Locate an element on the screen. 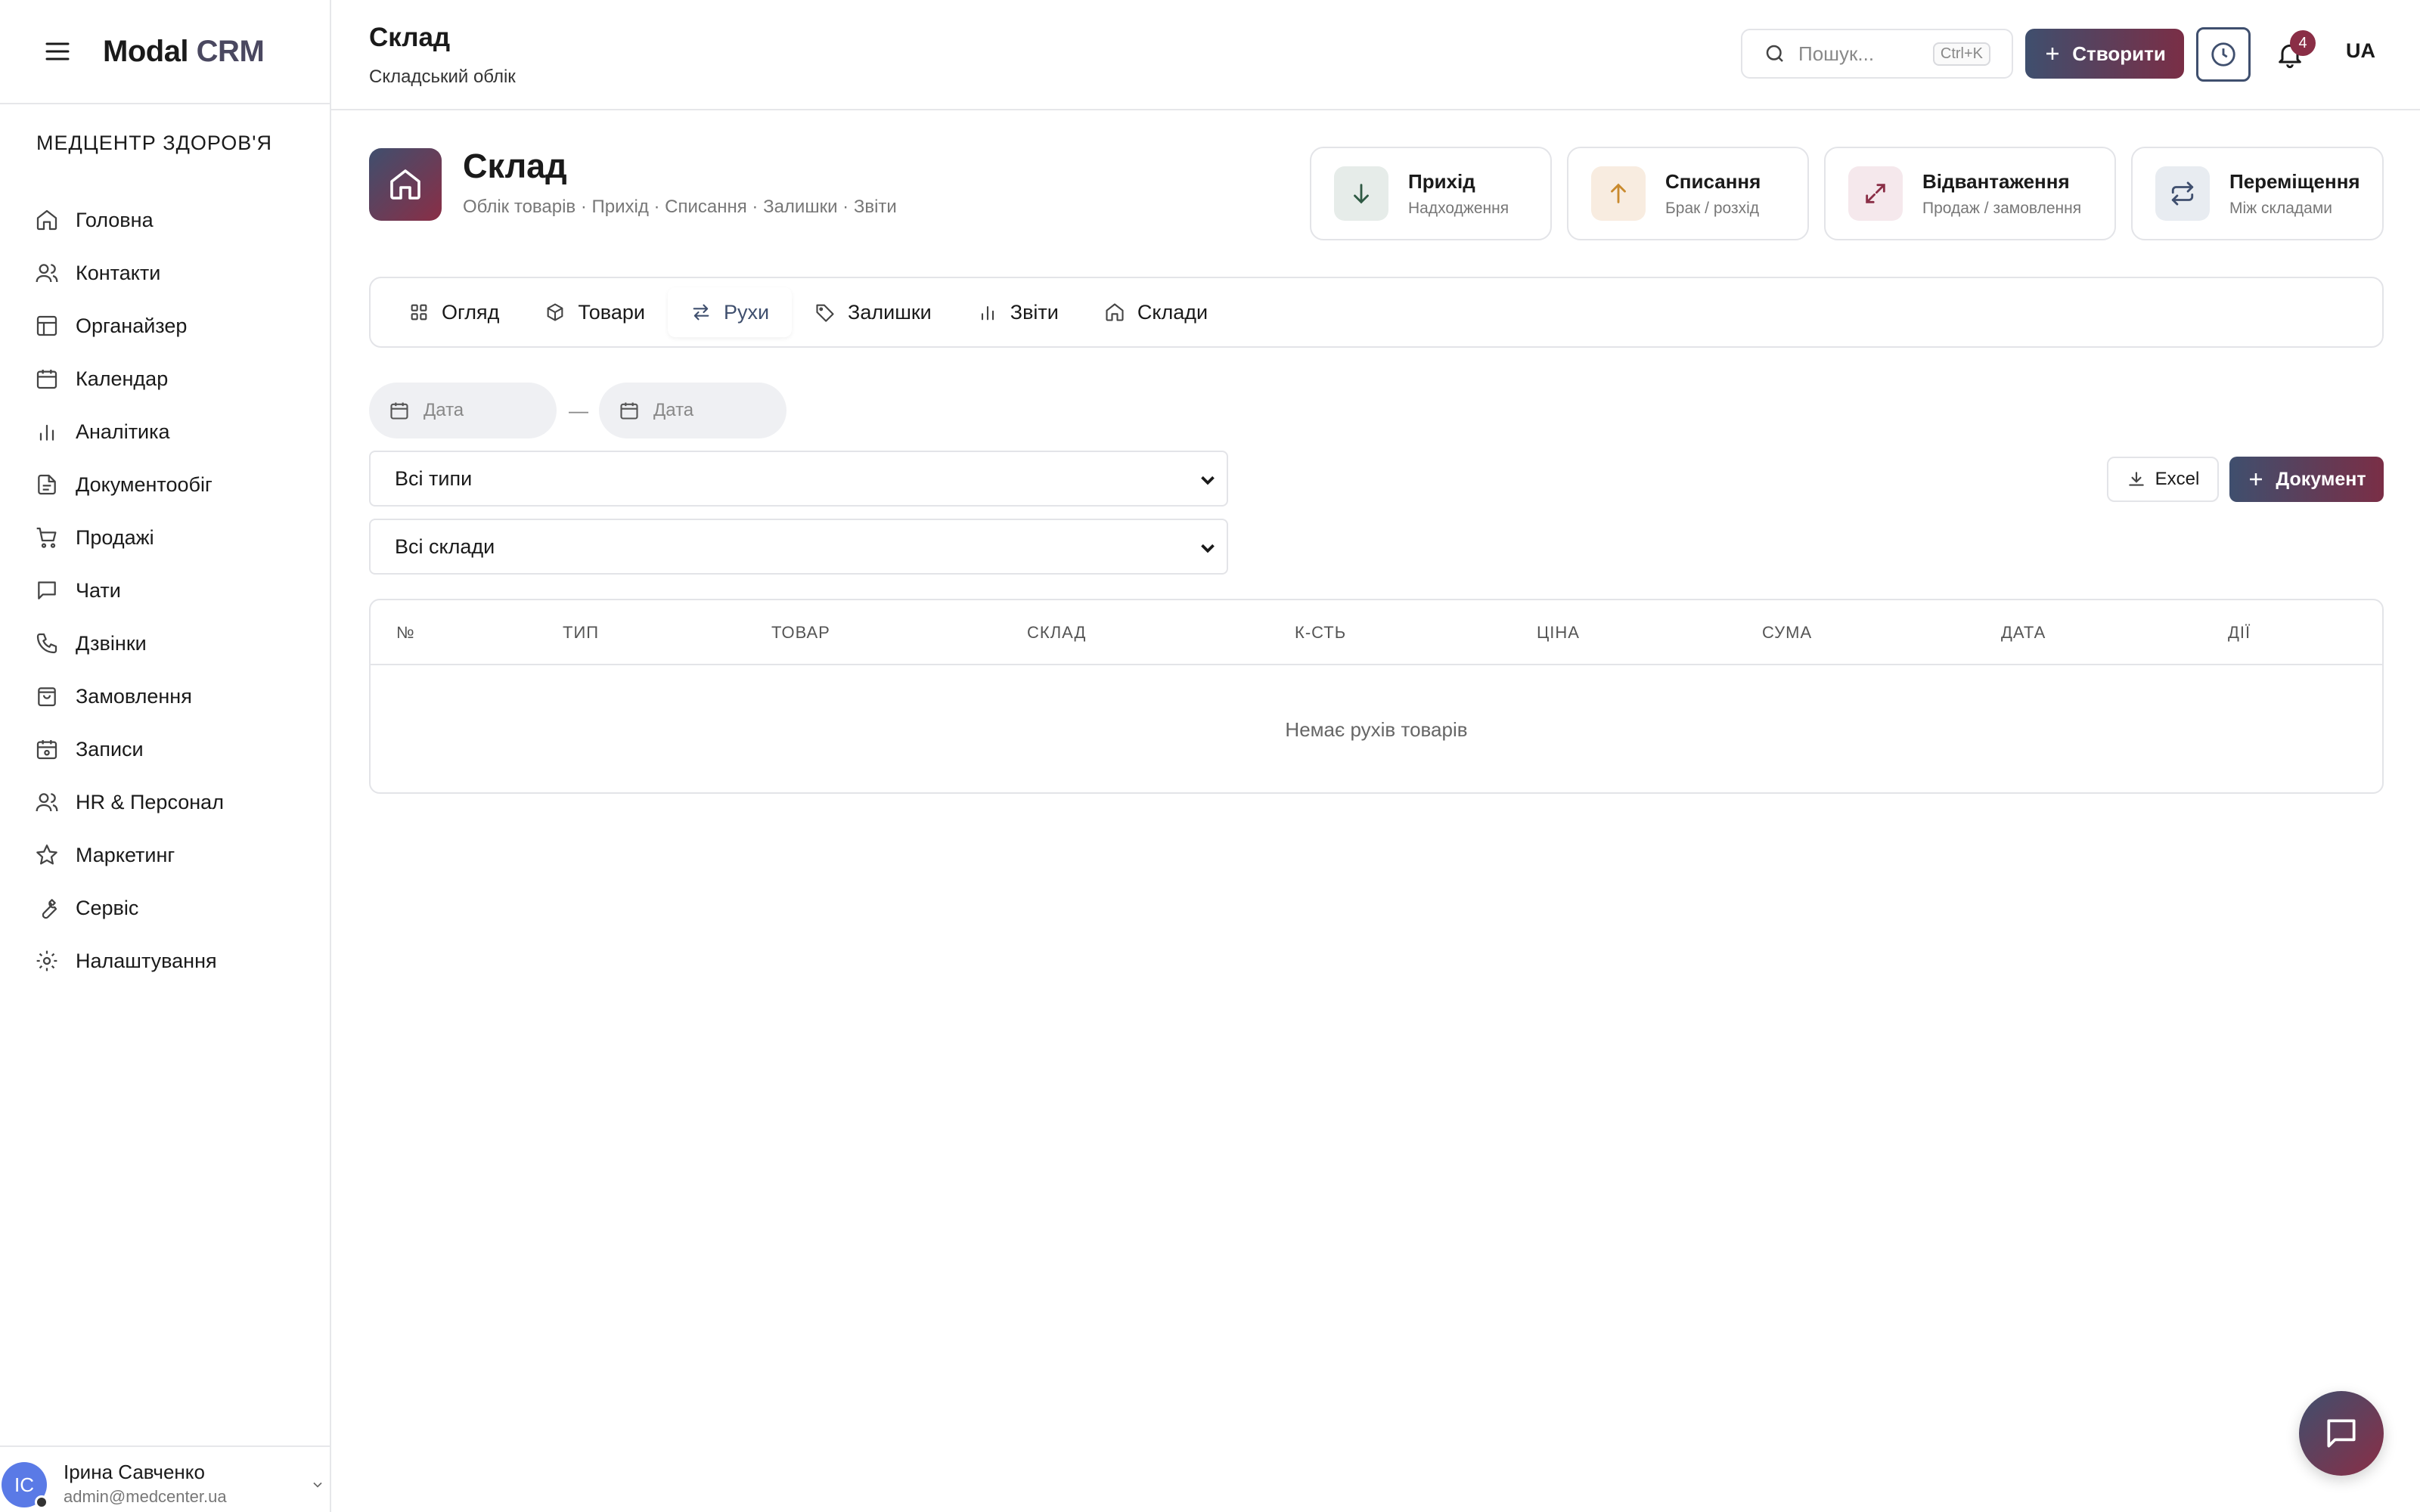 This screenshot has height=1512, width=2420. quick-action-title: Переміщення is located at coordinates (2294, 181).